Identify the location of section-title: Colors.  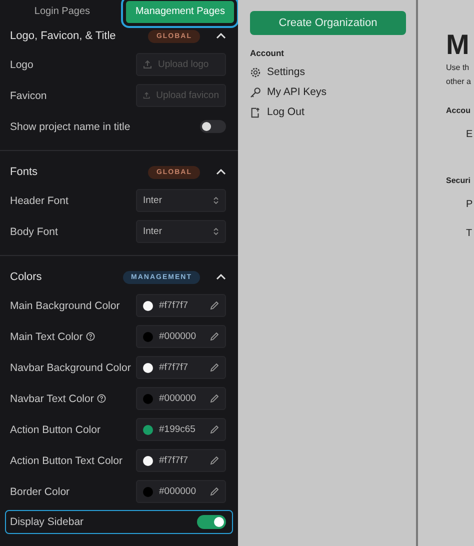
(26, 277).